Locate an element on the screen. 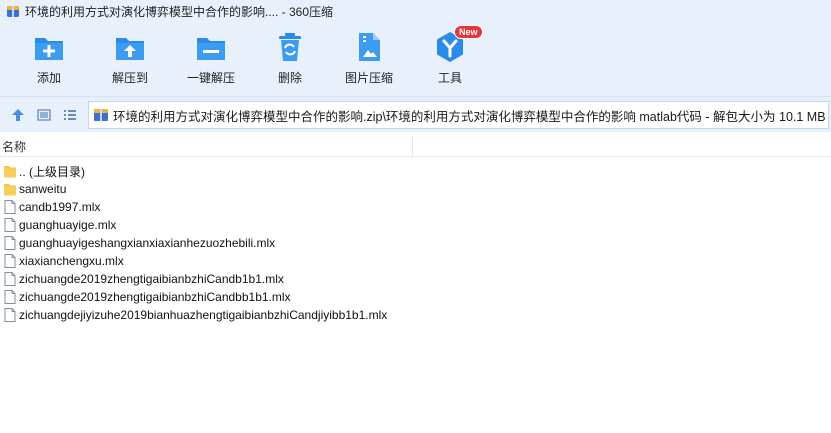  thumbnail-view-icon is located at coordinates (44, 115).